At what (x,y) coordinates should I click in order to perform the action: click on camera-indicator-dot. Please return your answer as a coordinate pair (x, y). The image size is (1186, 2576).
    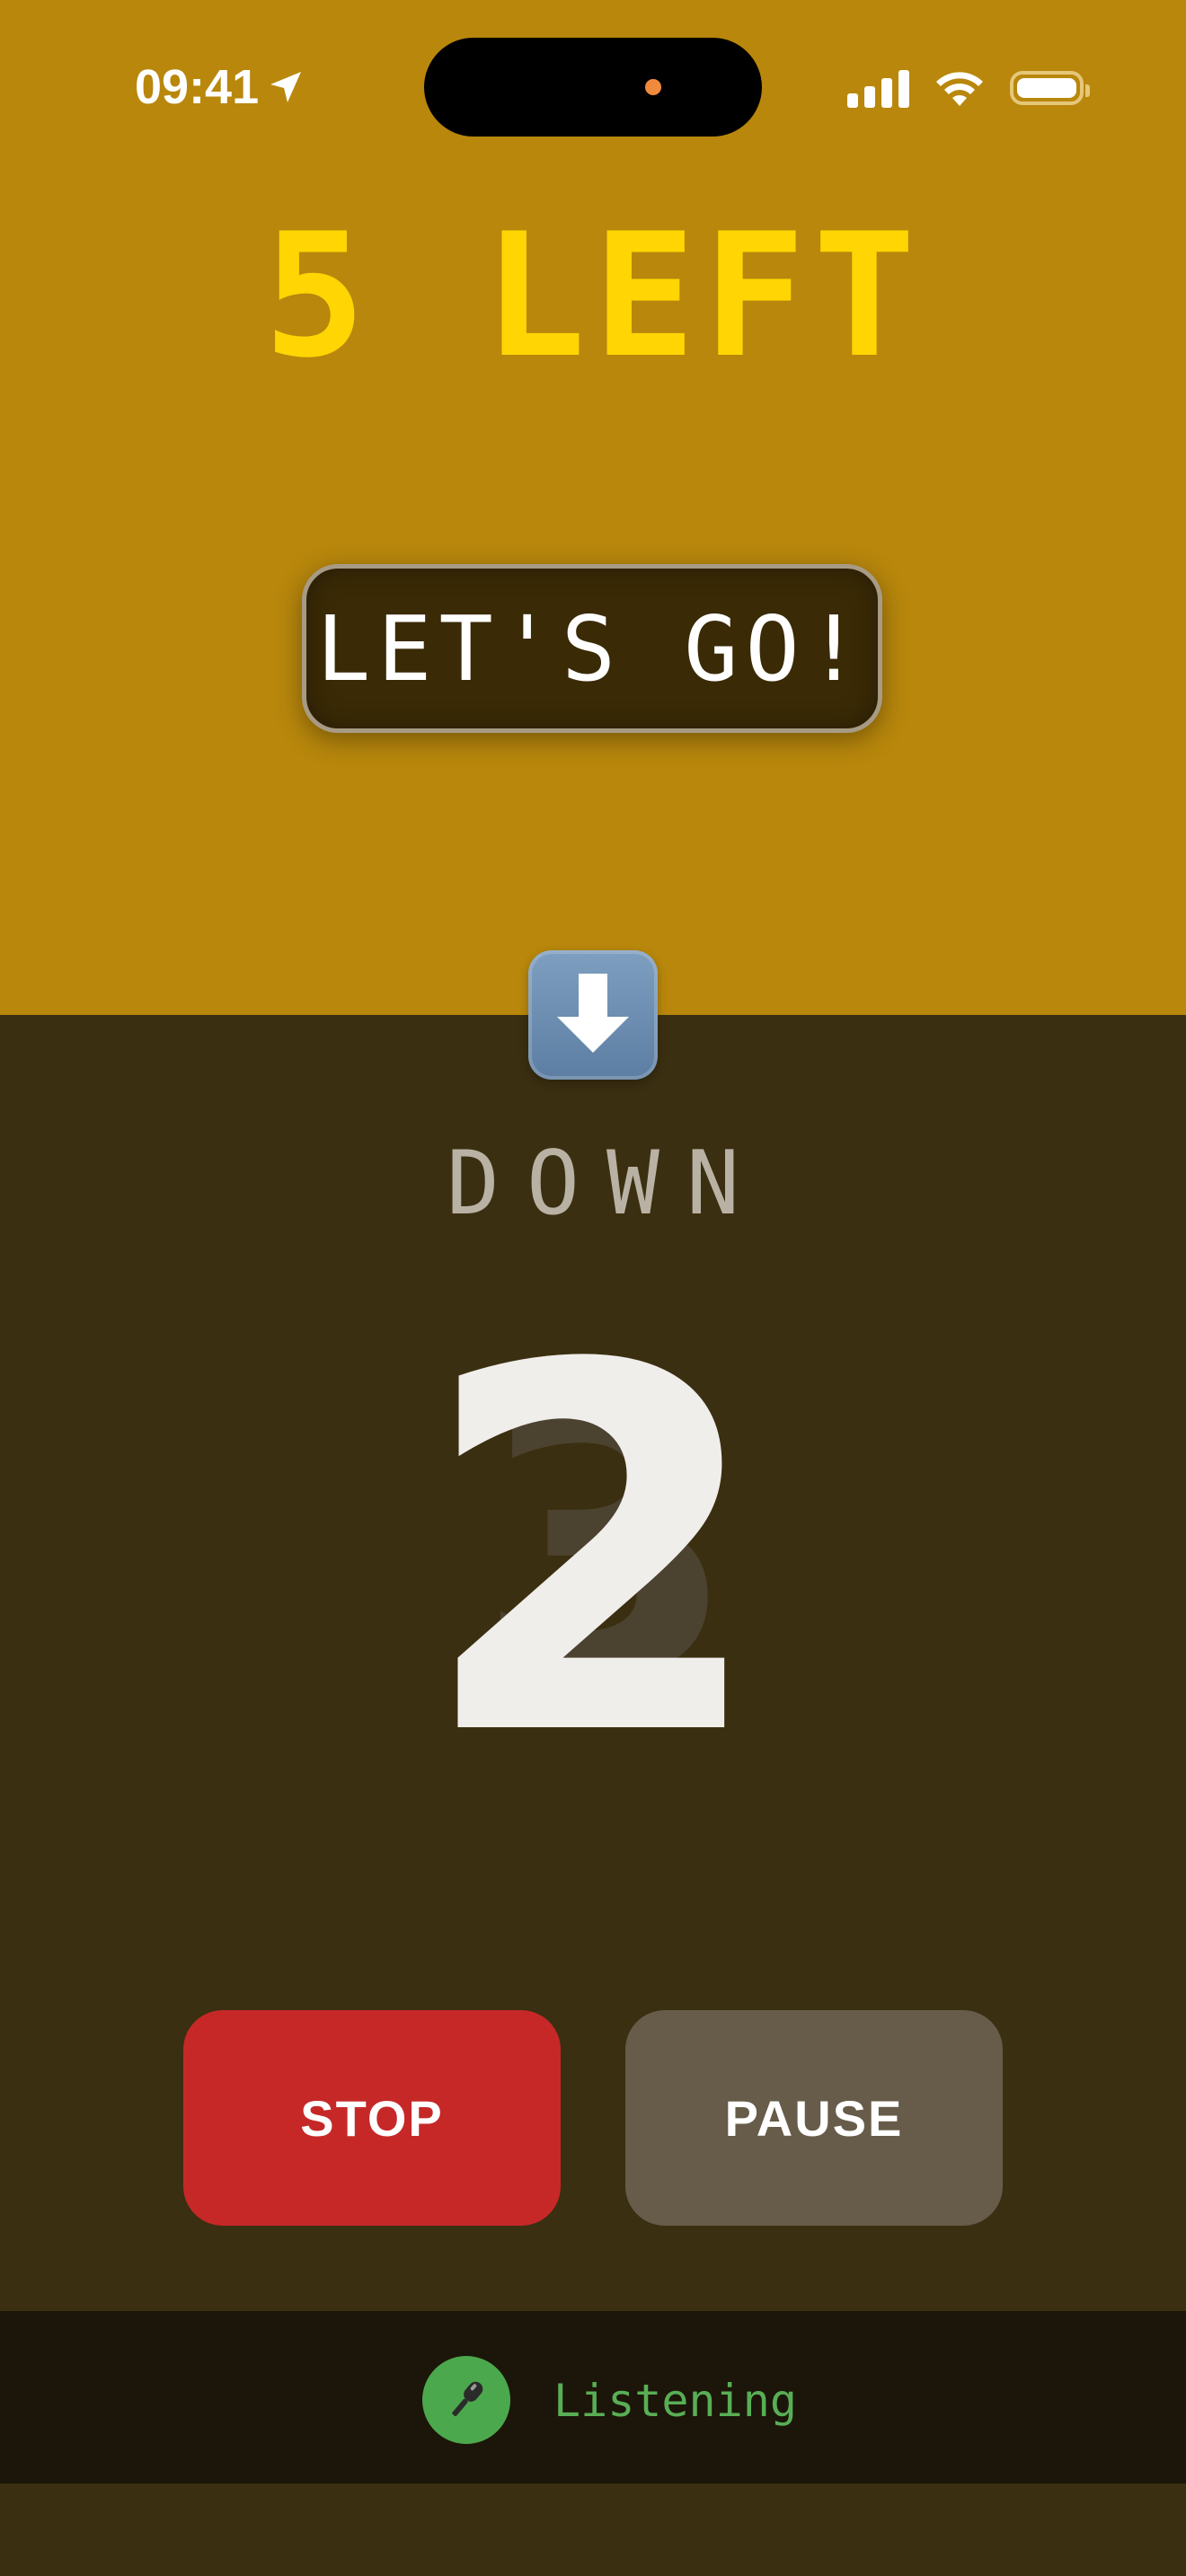
    Looking at the image, I should click on (653, 87).